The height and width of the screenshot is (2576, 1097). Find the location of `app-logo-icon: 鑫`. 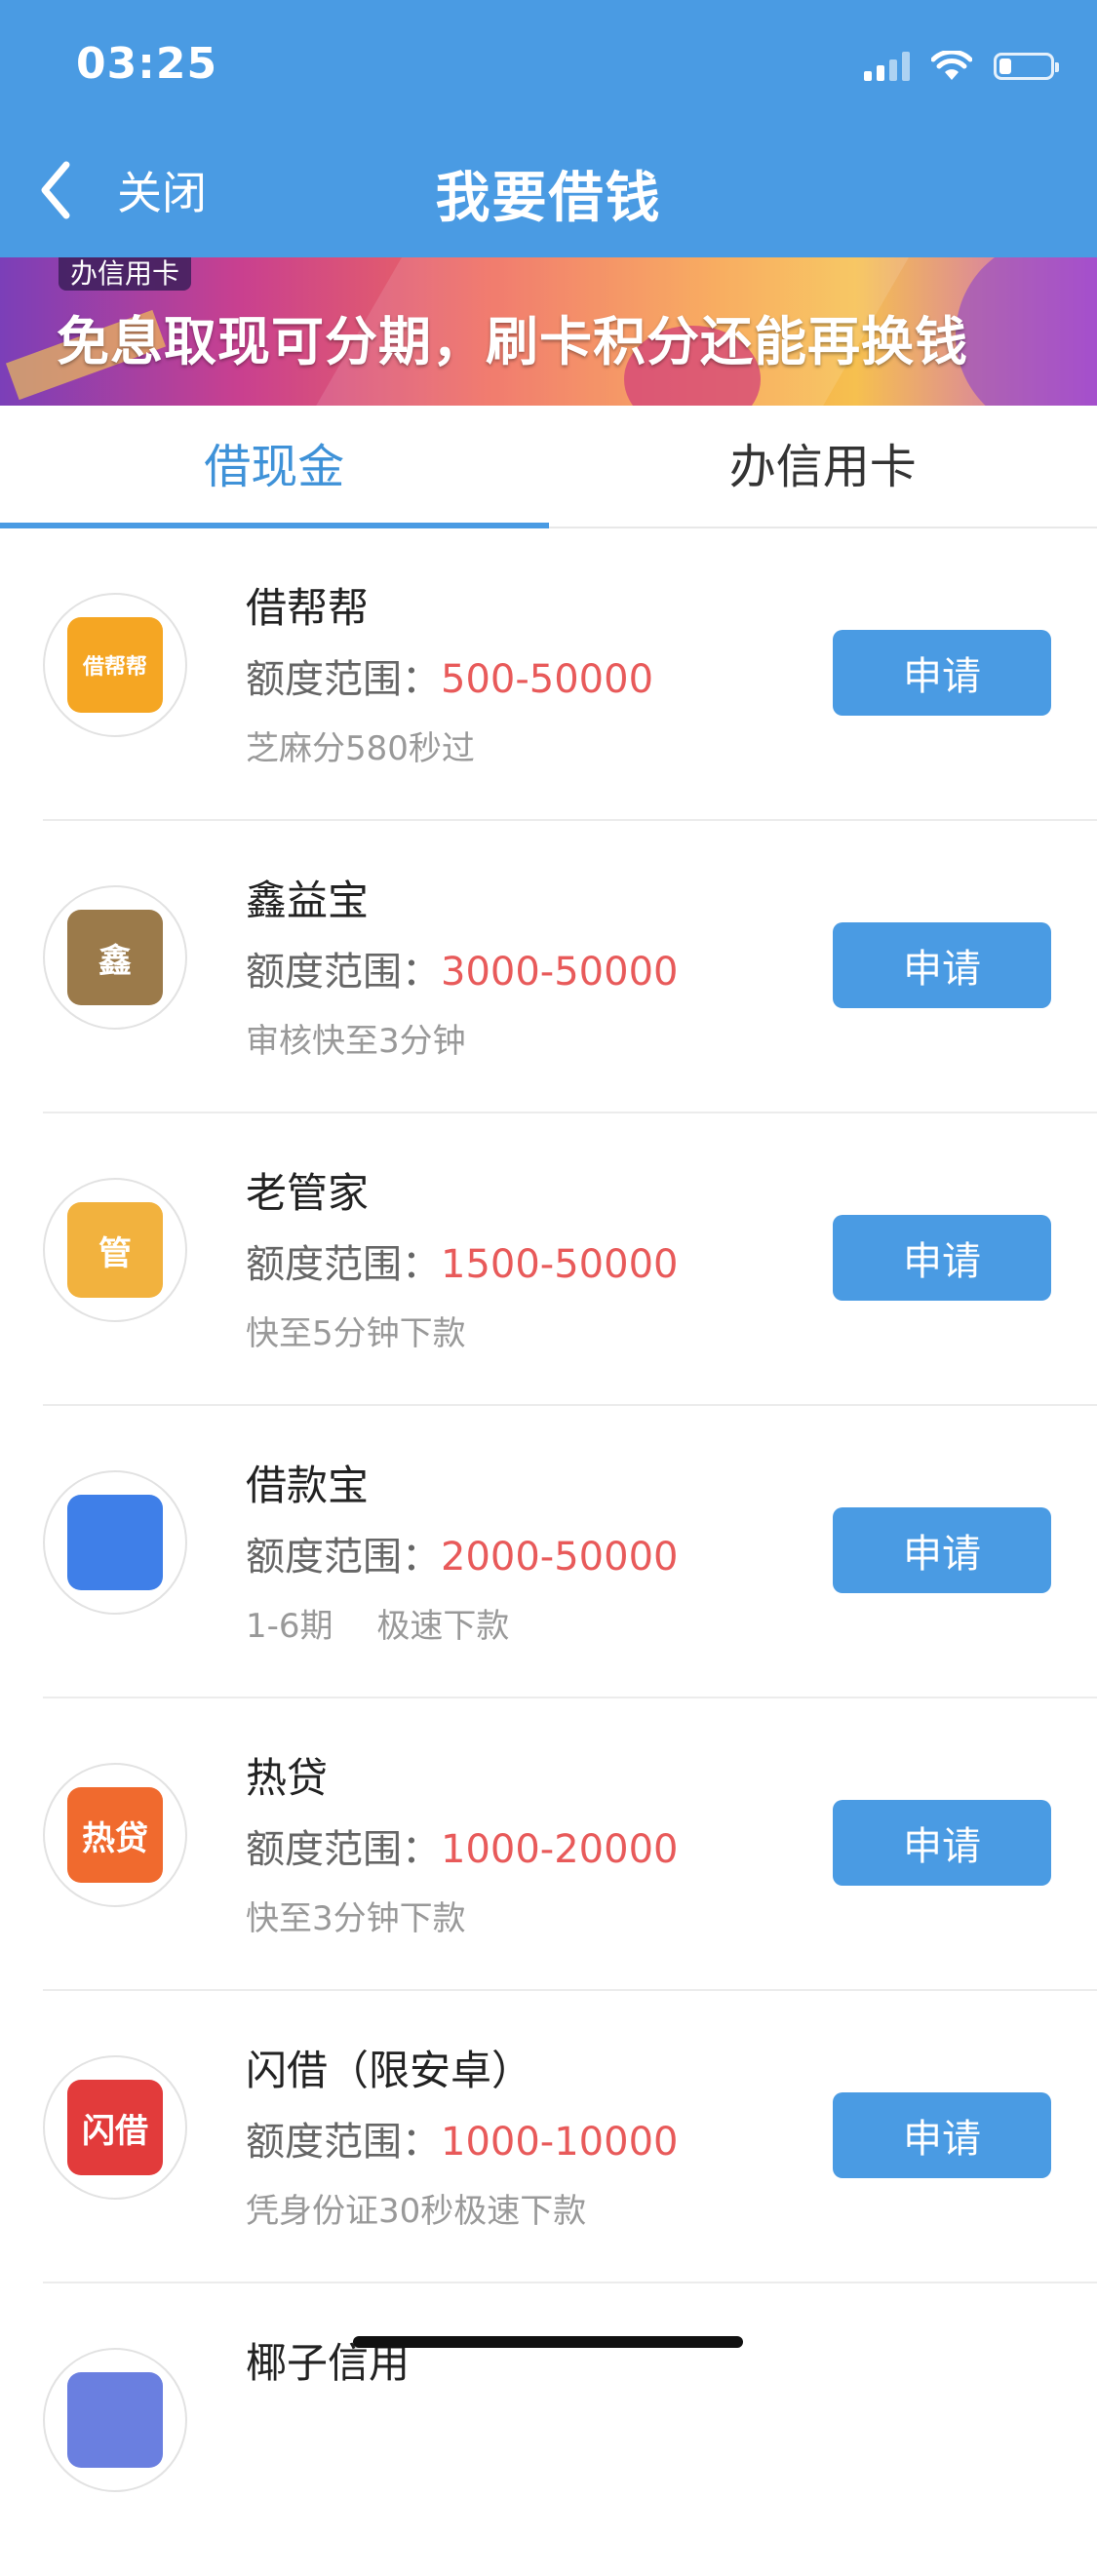

app-logo-icon: 鑫 is located at coordinates (115, 957).